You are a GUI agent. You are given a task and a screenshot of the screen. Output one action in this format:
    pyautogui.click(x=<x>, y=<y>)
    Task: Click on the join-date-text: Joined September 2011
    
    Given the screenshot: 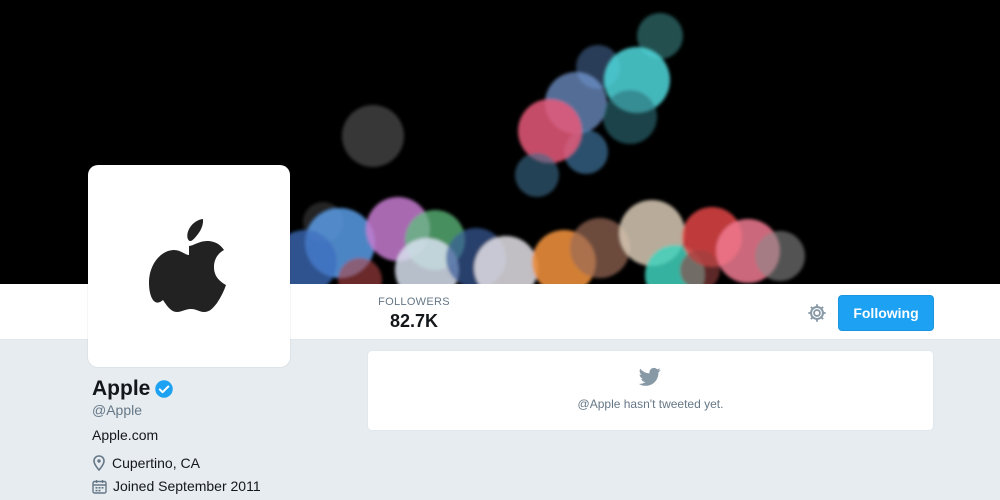 What is the action you would take?
    pyautogui.click(x=187, y=486)
    